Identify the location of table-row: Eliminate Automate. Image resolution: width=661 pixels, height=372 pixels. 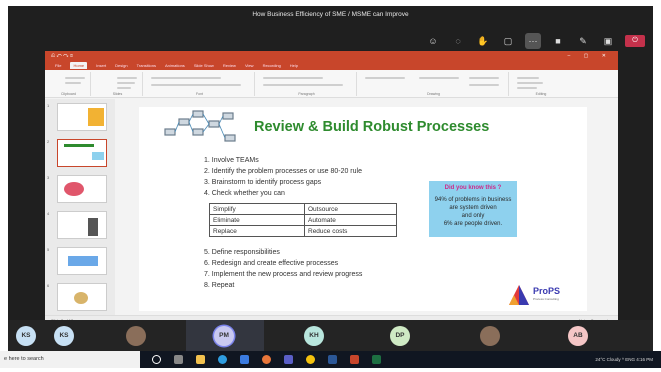
(303, 220).